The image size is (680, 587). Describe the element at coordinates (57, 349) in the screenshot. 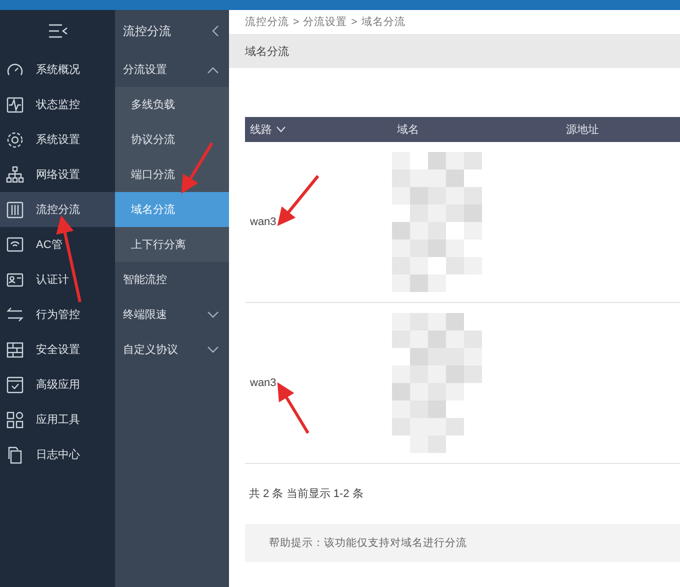

I see `sidebar-item: 安全设置` at that location.